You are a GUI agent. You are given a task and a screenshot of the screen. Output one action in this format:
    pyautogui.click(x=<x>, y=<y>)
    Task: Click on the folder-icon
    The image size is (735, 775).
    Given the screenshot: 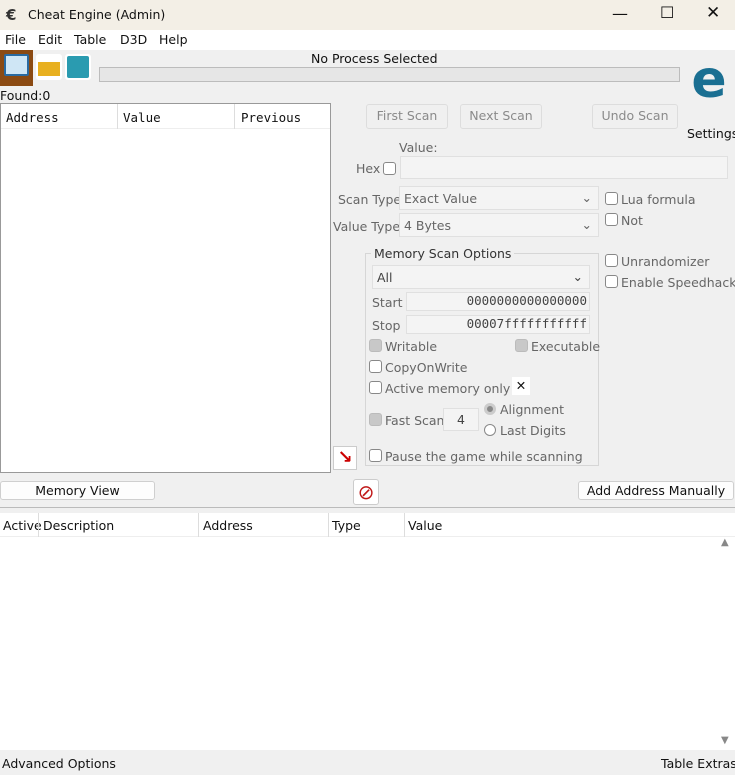 What is the action you would take?
    pyautogui.click(x=49, y=69)
    